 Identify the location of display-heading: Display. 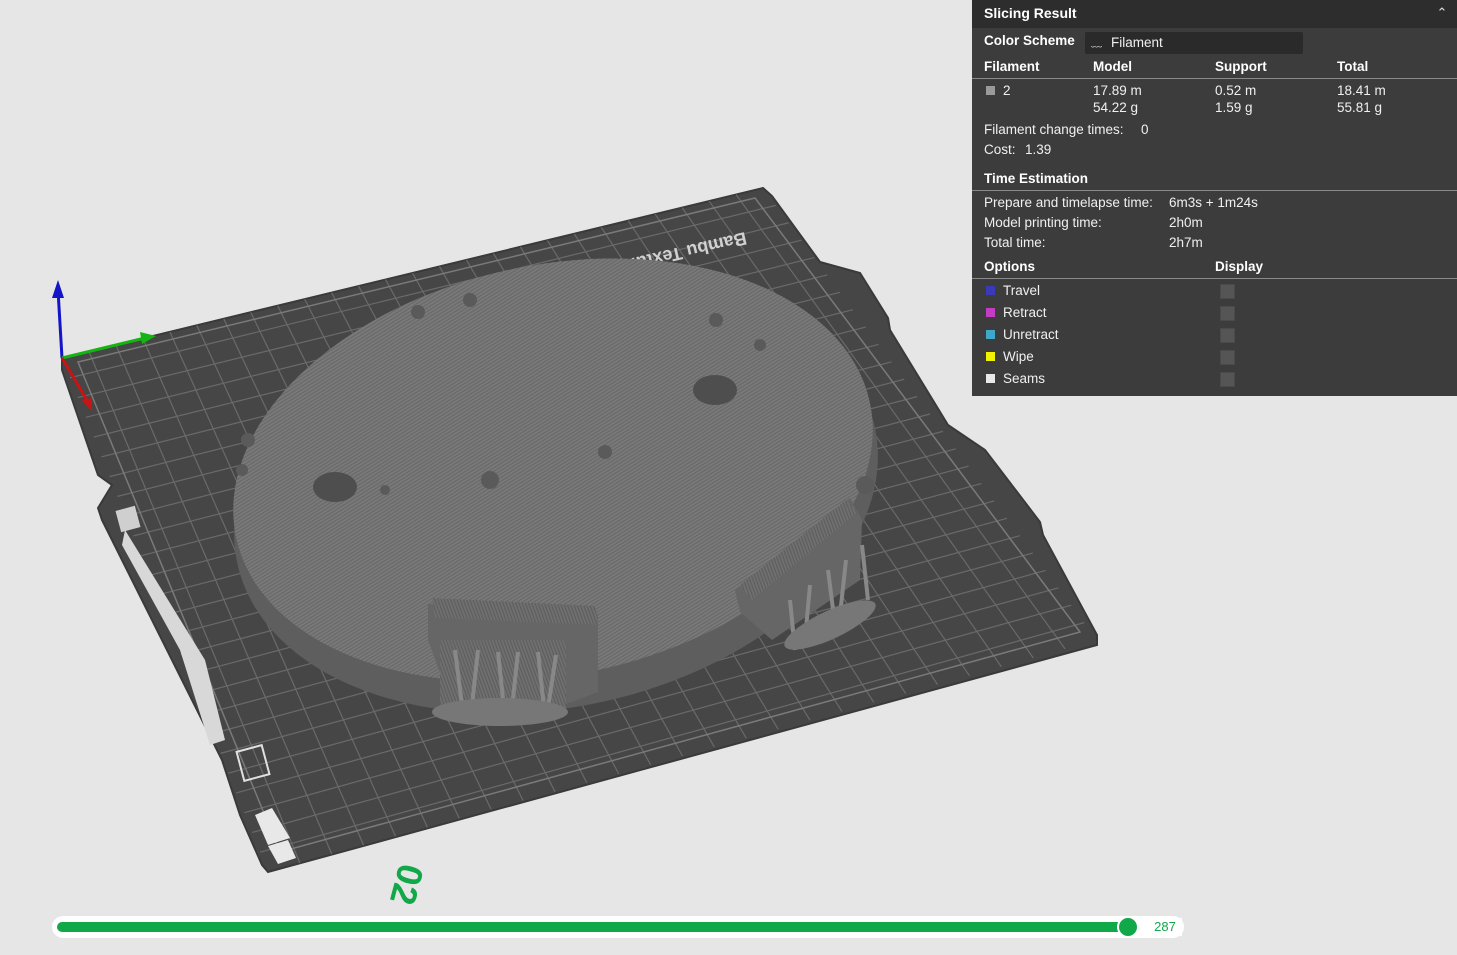
(1239, 266).